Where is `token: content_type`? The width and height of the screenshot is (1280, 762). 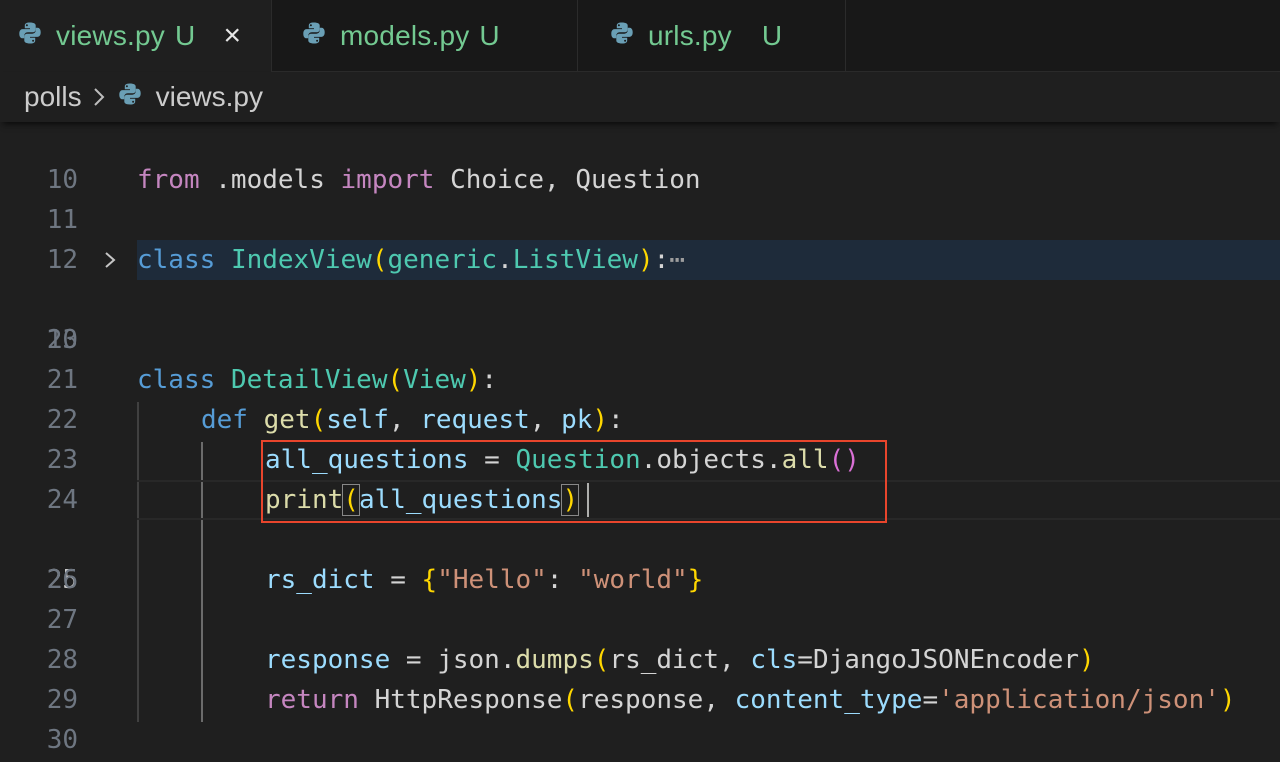
token: content_type is located at coordinates (828, 700).